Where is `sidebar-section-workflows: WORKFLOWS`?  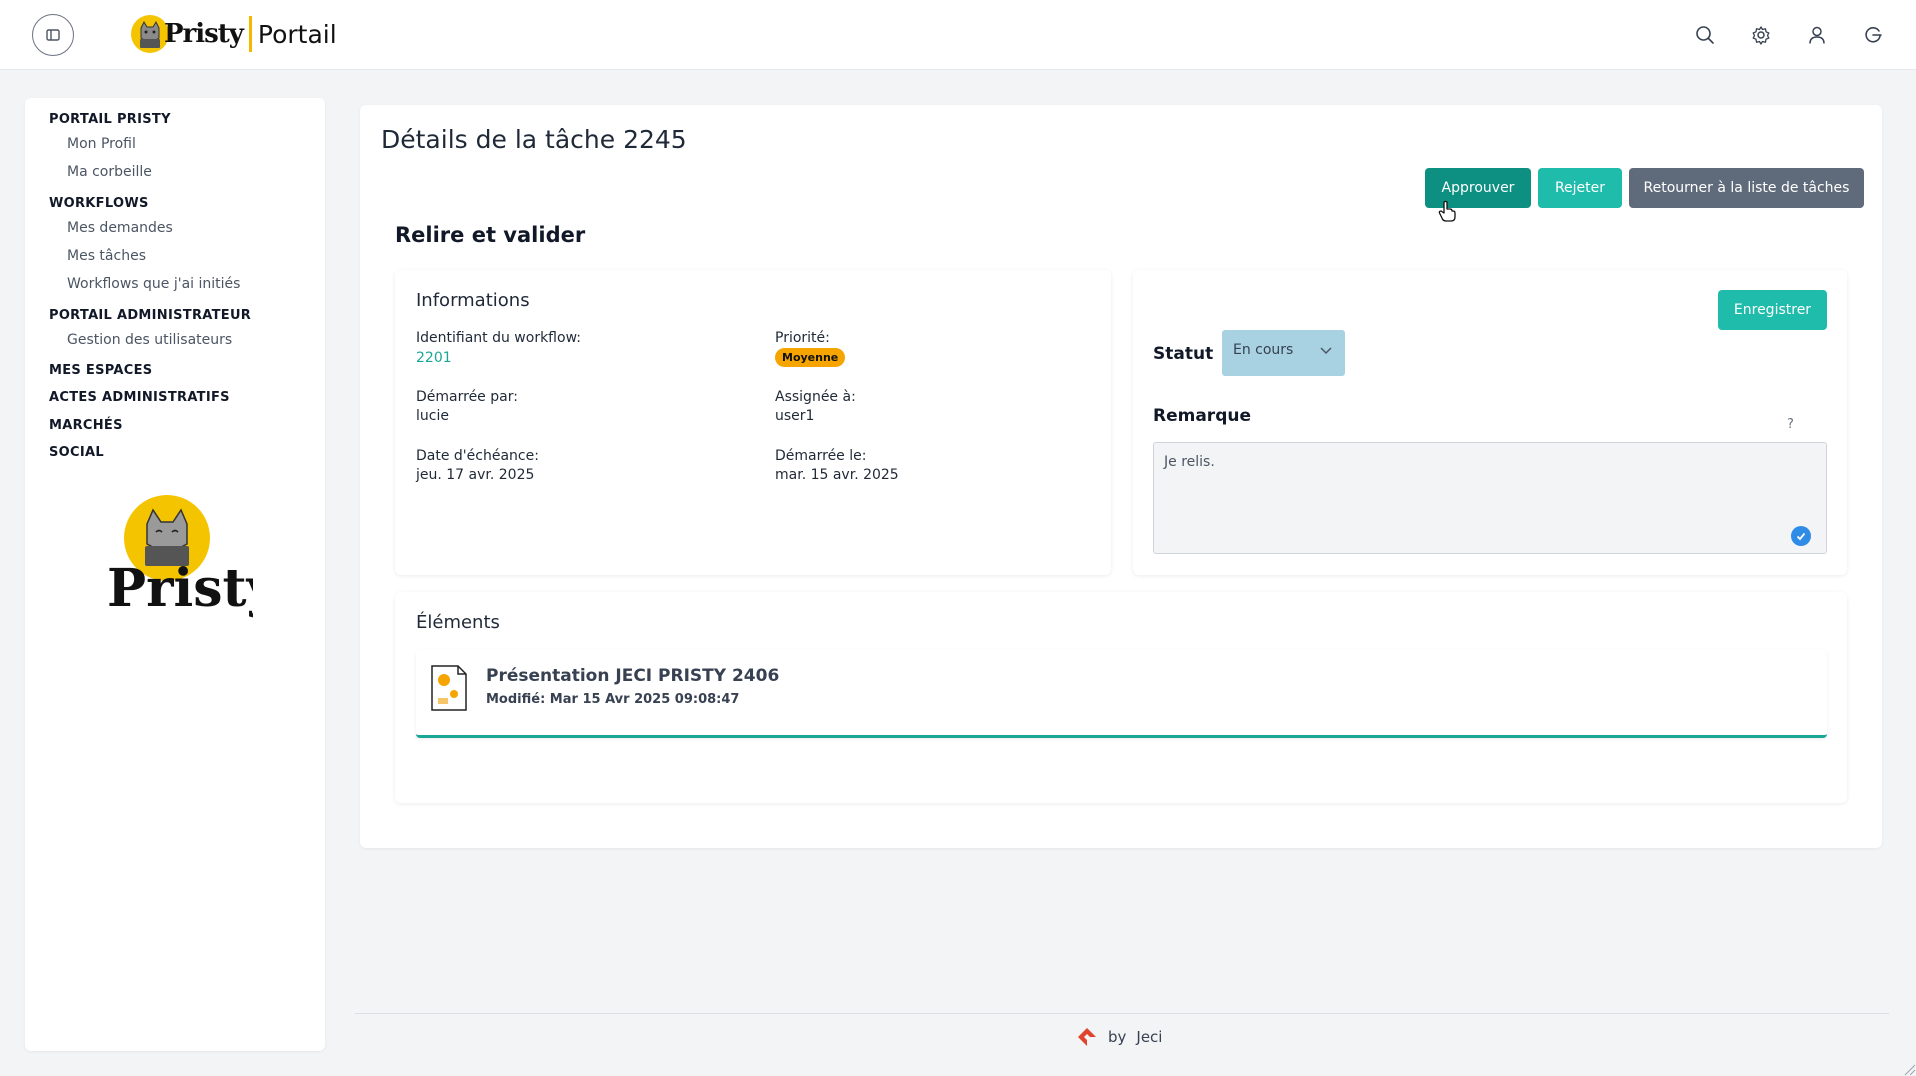
sidebar-section-workflows: WORKFLOWS is located at coordinates (99, 203).